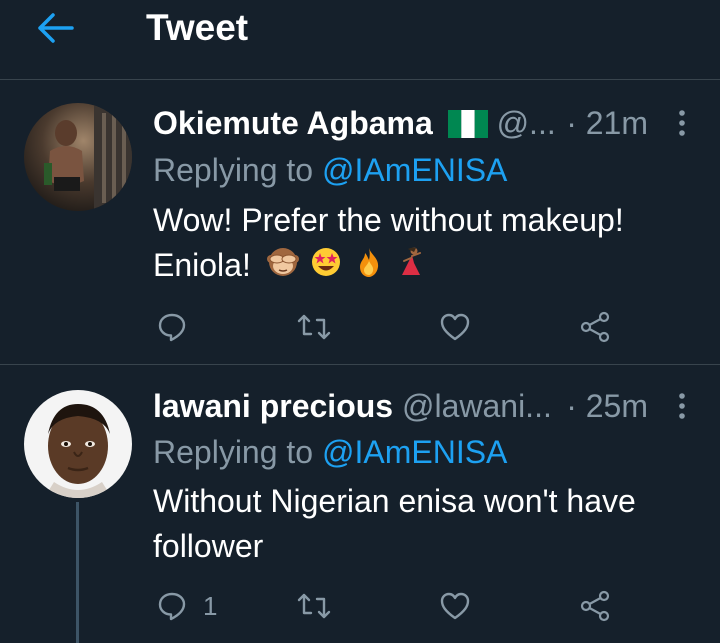  Describe the element at coordinates (368, 262) in the screenshot. I see `fire-icon` at that location.